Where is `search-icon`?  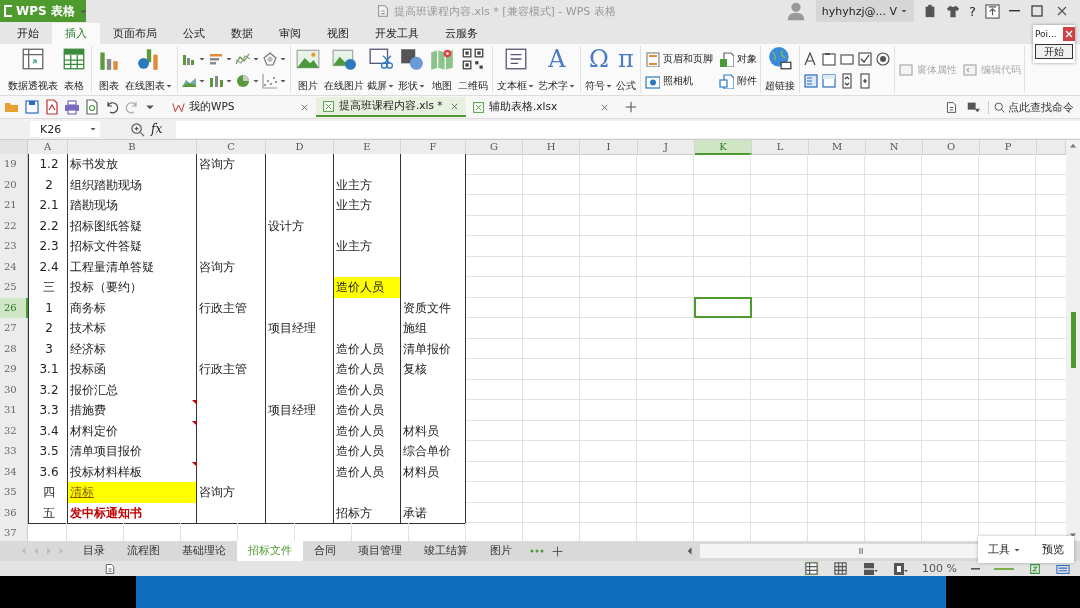
search-icon is located at coordinates (999, 107).